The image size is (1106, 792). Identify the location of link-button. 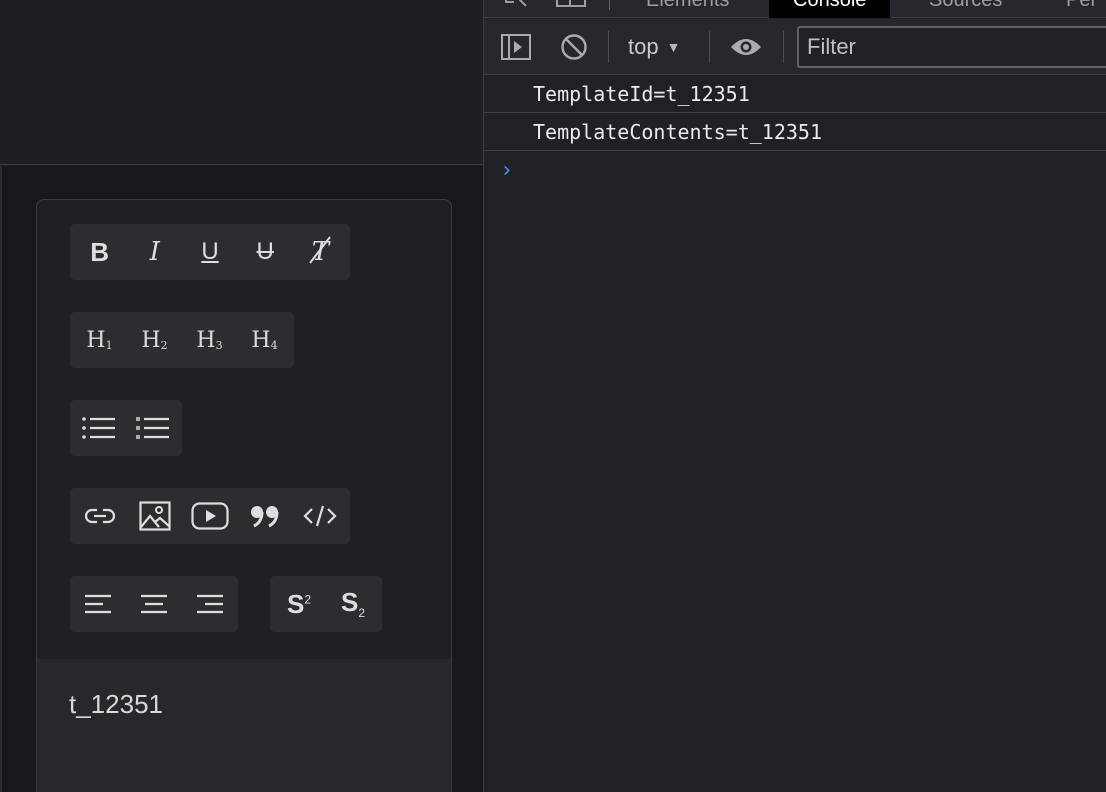
(99, 516).